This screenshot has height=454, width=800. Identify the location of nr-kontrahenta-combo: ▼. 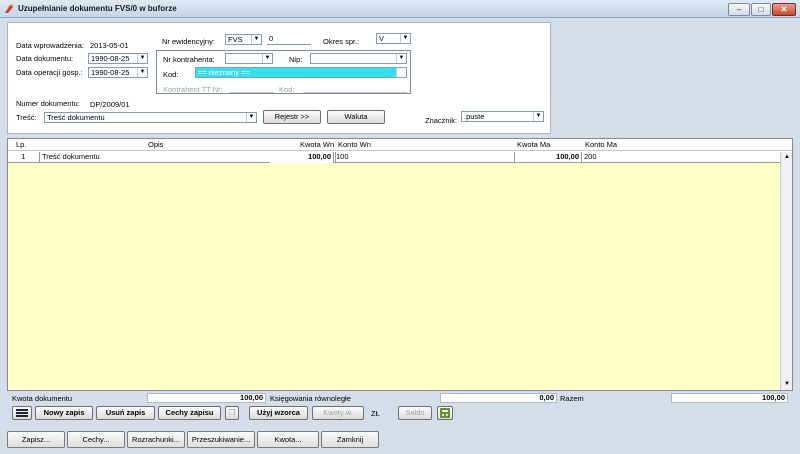
(249, 58).